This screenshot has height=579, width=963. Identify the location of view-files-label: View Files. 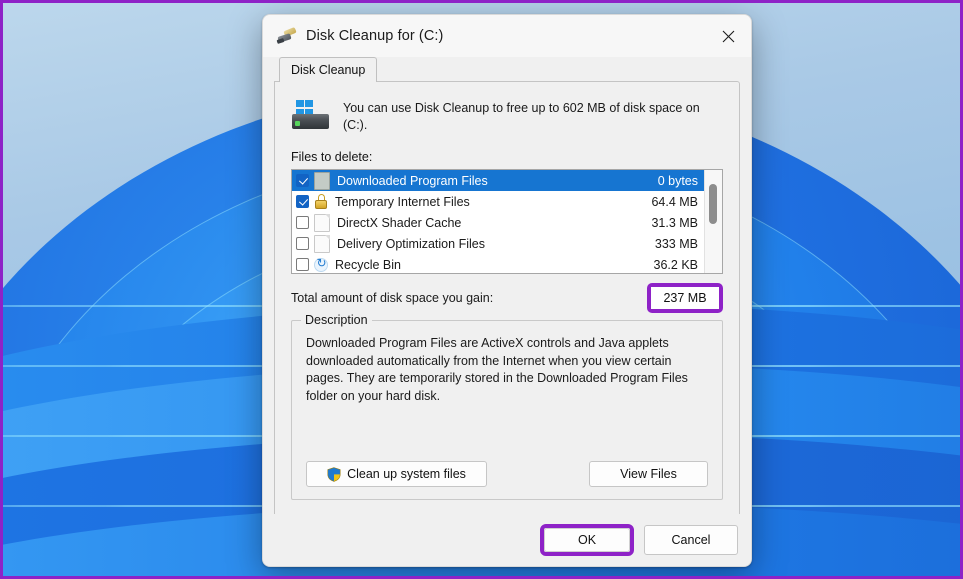
(648, 474).